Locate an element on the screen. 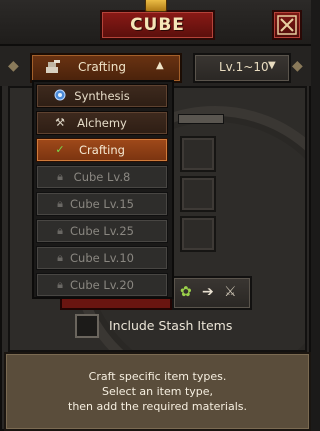 The width and height of the screenshot is (320, 431). chevron-down-icon: ▼ is located at coordinates (272, 65).